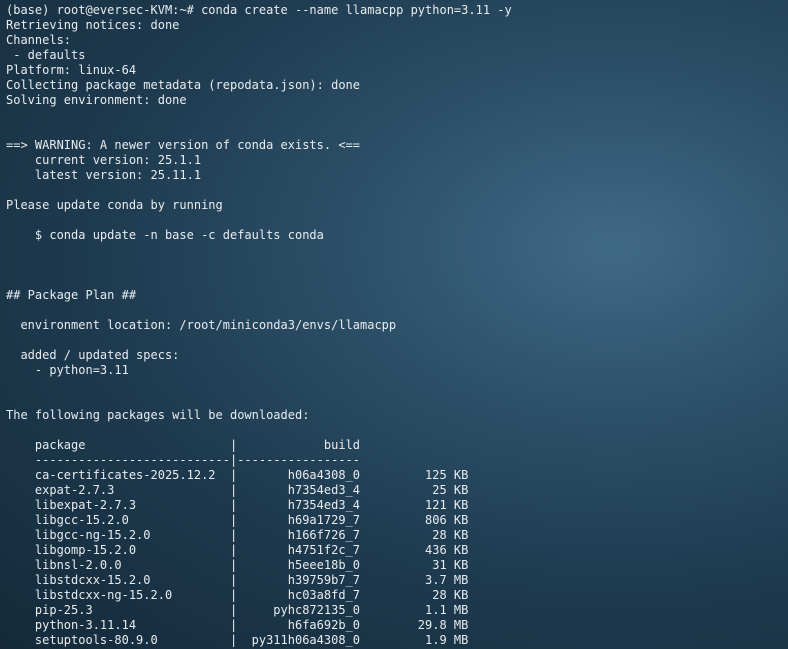 This screenshot has width=788, height=649. I want to click on terminal-line: libgcc-15.2.0 | h69a1729_7 806 KB, so click(237, 520).